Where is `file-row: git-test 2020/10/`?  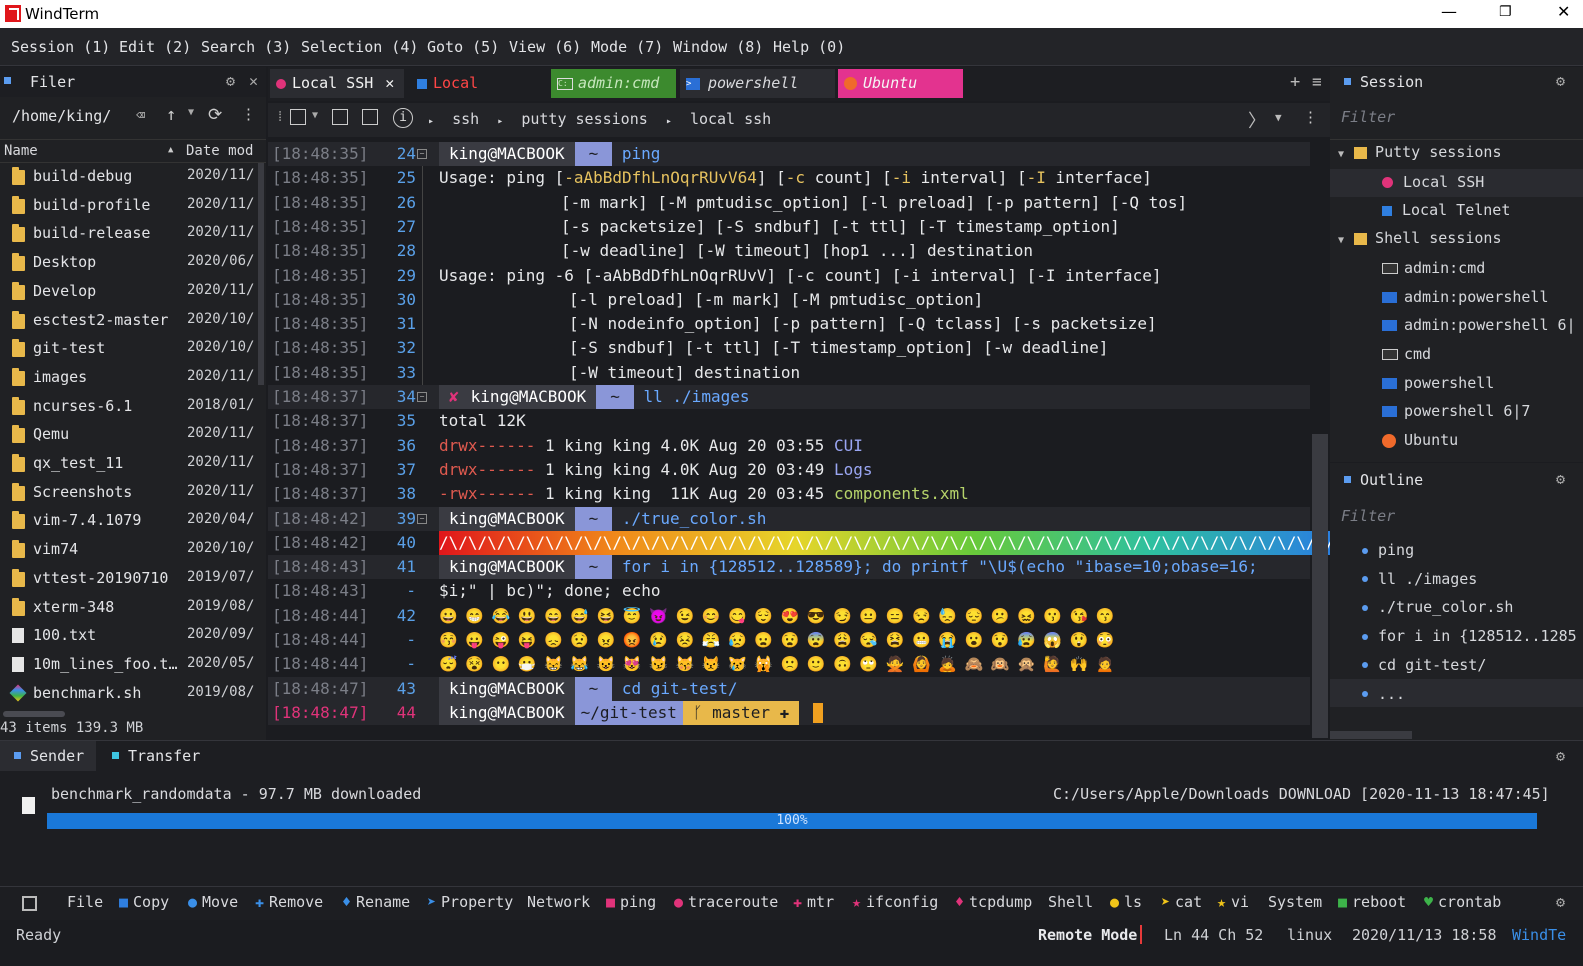 file-row: git-test 2020/10/ is located at coordinates (131, 349).